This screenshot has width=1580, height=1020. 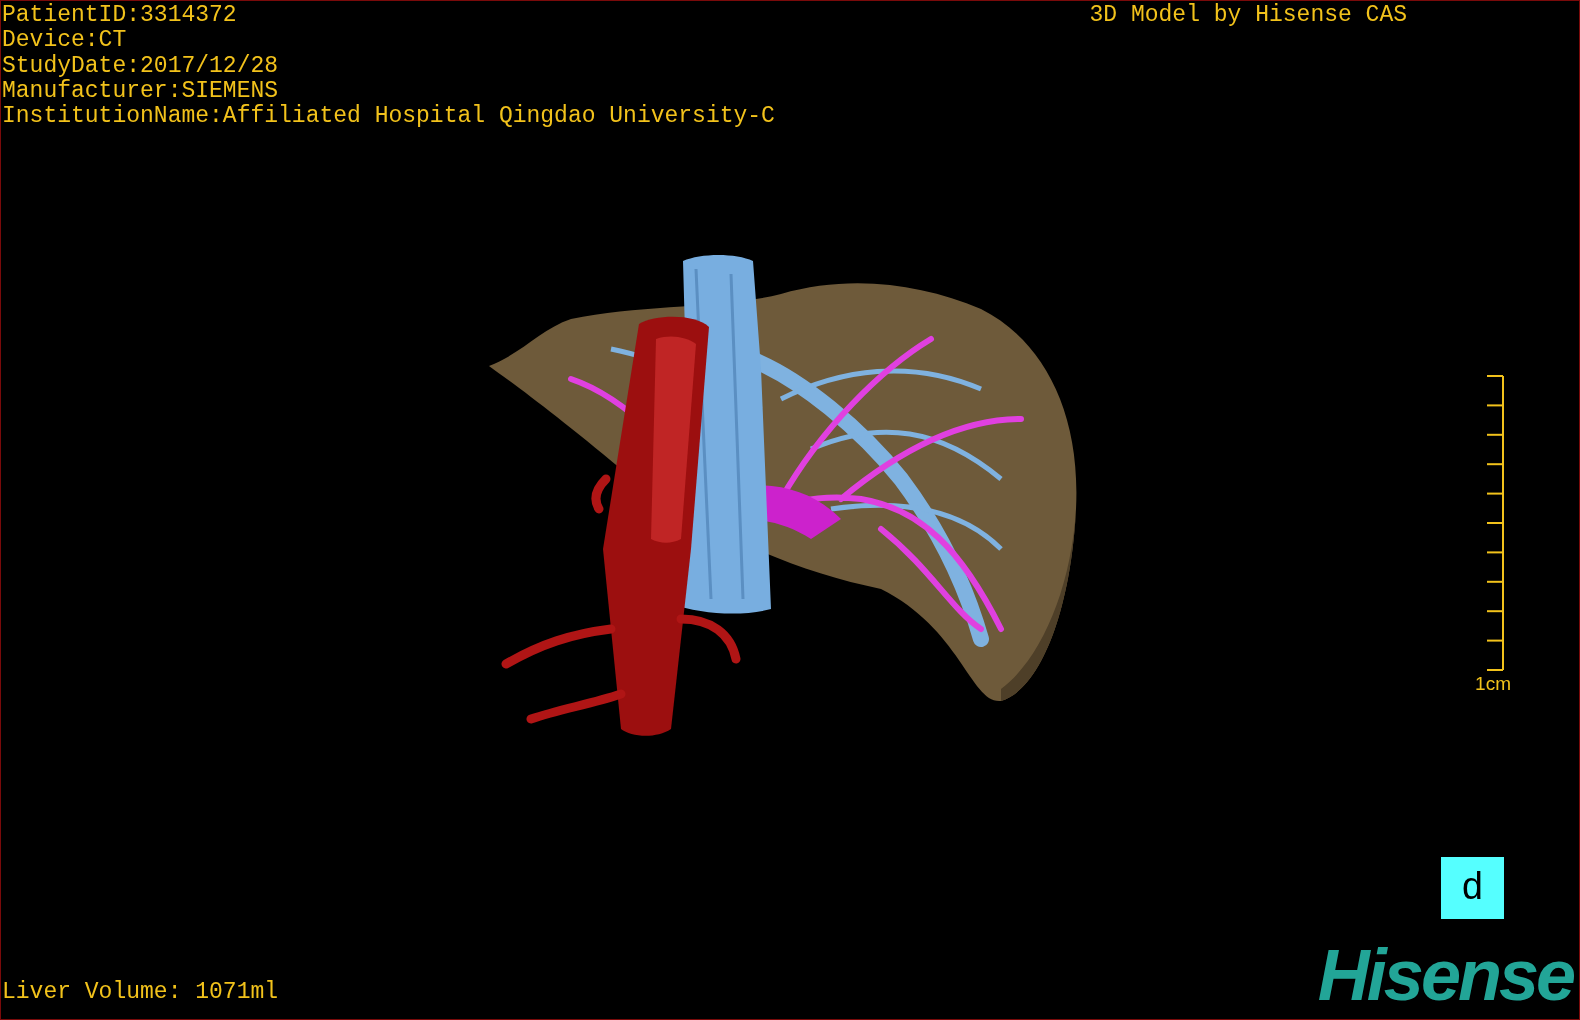 I want to click on scale-label: 1cm, so click(x=1493, y=684).